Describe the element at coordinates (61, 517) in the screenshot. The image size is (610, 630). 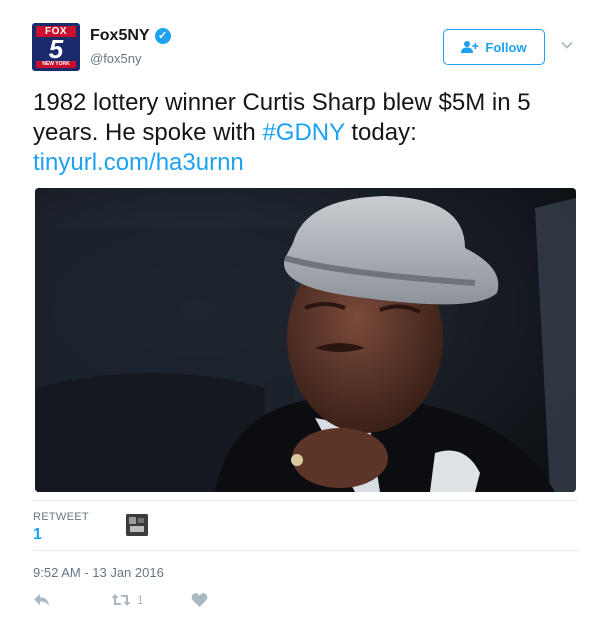
I see `retweet-label: RETWEET` at that location.